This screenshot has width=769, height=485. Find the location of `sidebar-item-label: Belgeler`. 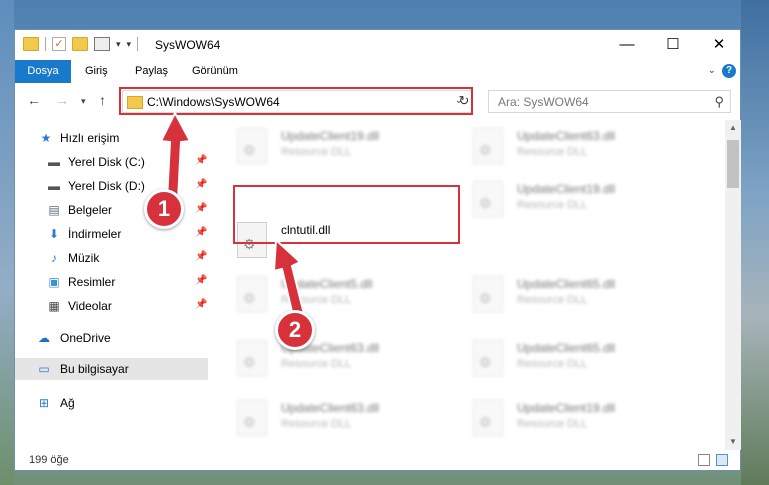

sidebar-item-label: Belgeler is located at coordinates (90, 210).